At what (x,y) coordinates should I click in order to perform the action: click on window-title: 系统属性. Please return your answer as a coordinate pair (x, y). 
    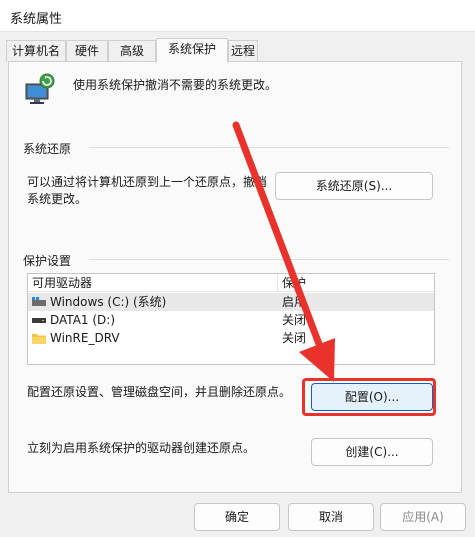
    Looking at the image, I should click on (36, 19).